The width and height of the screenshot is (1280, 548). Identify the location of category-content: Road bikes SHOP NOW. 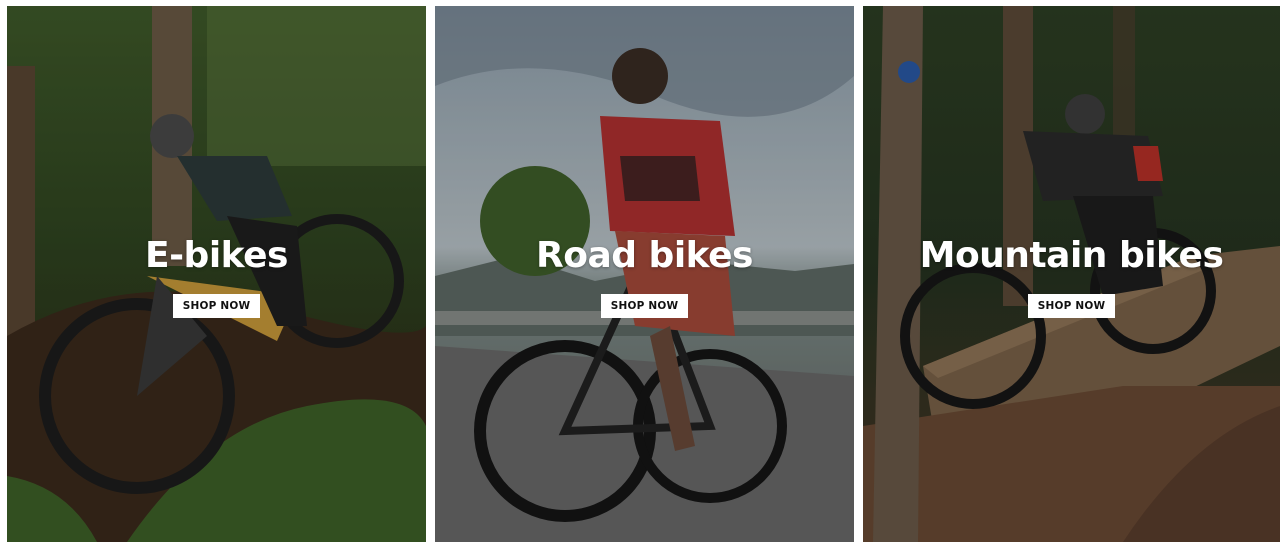
(644, 276).